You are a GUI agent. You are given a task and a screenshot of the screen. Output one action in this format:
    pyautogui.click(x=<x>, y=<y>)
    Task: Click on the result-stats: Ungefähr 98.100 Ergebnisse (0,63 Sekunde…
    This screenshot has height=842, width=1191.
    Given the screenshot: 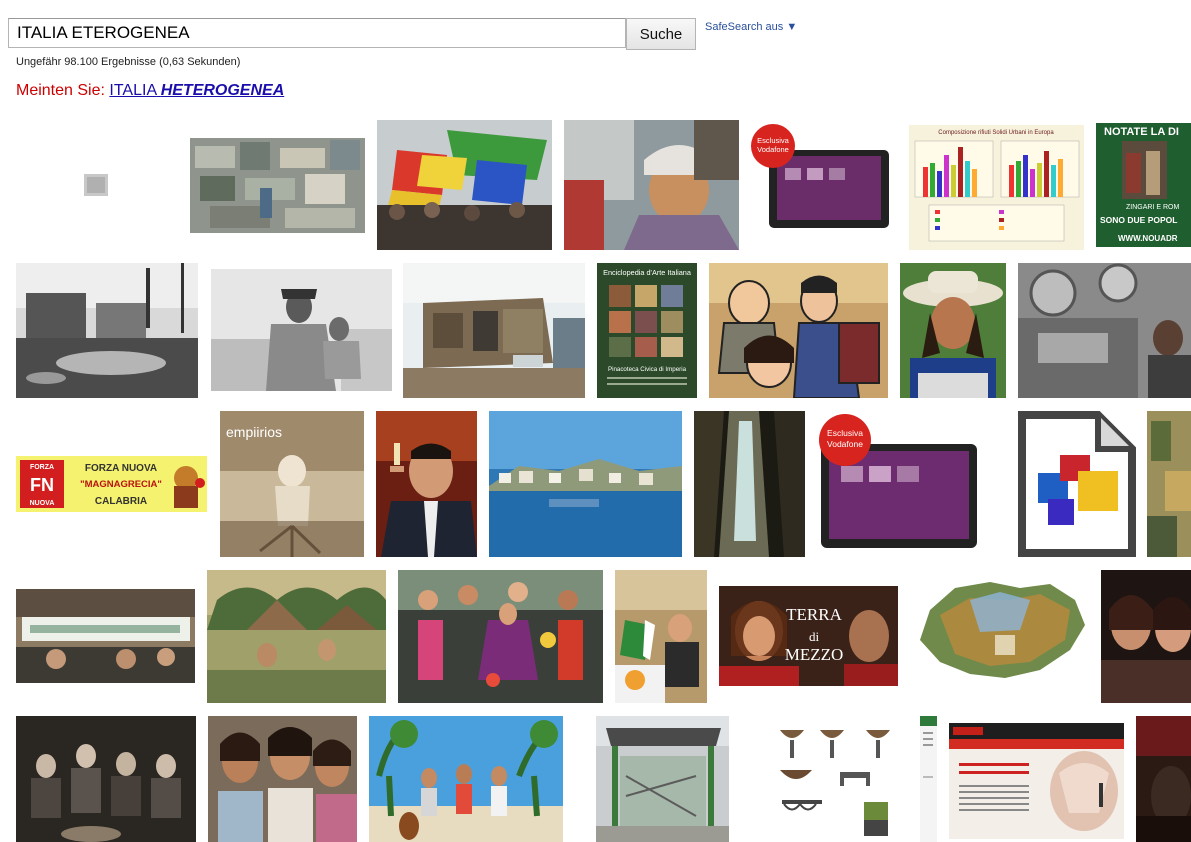 What is the action you would take?
    pyautogui.click(x=128, y=62)
    